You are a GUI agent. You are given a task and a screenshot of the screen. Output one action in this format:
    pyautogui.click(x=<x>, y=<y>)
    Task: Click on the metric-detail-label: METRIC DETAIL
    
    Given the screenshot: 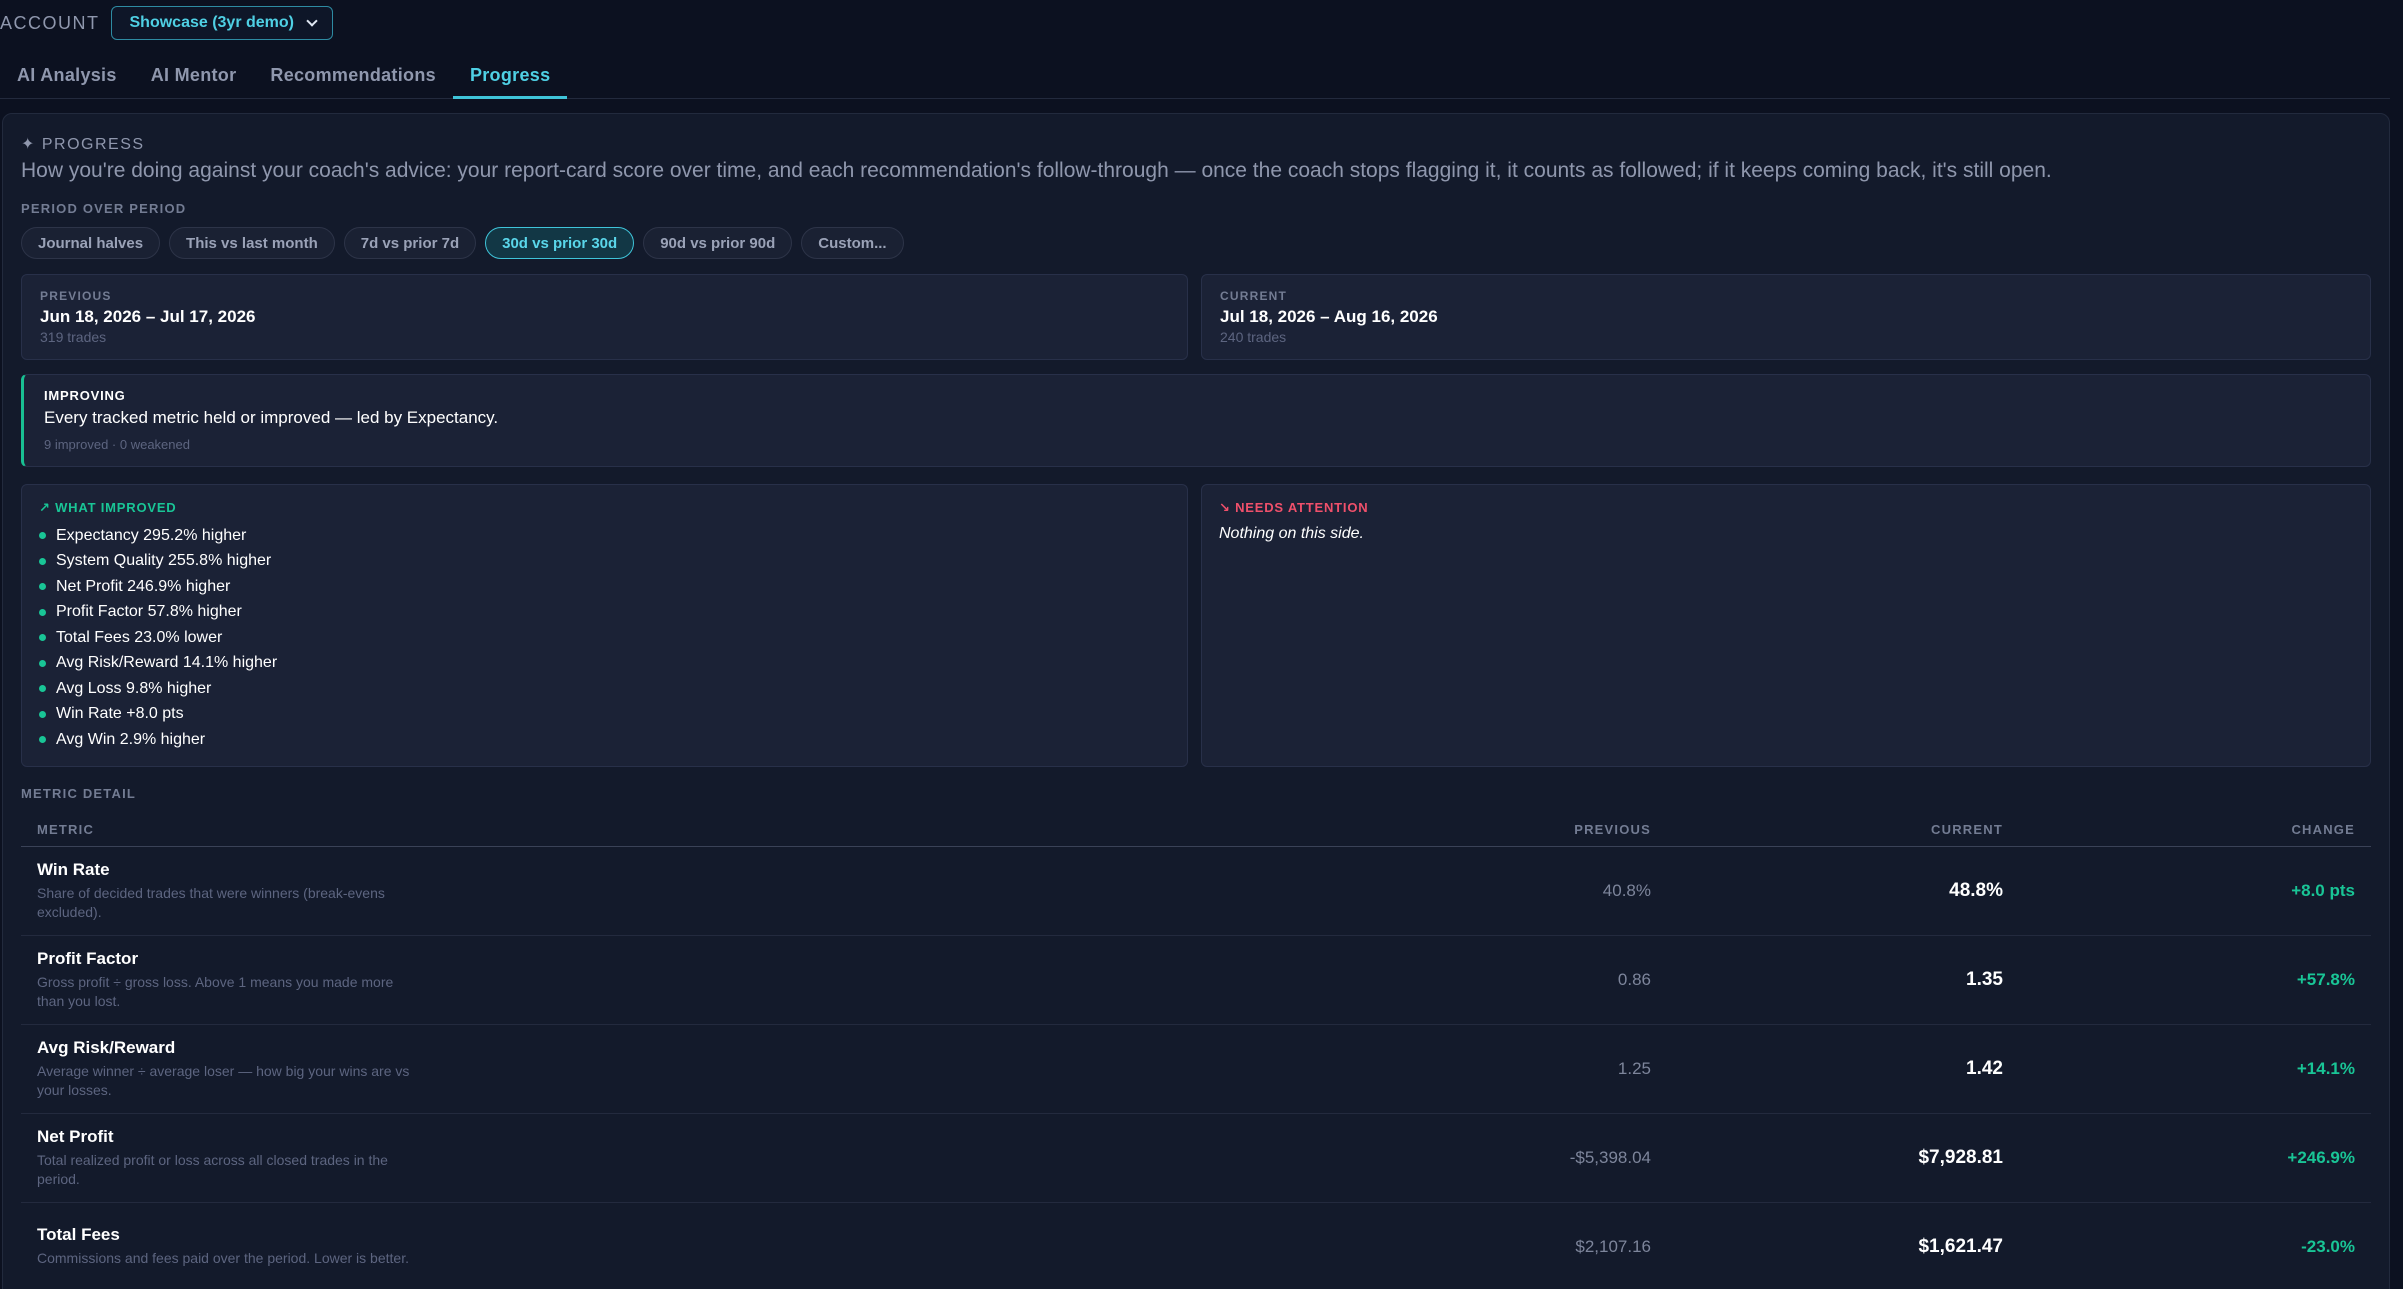 What is the action you would take?
    pyautogui.click(x=79, y=793)
    